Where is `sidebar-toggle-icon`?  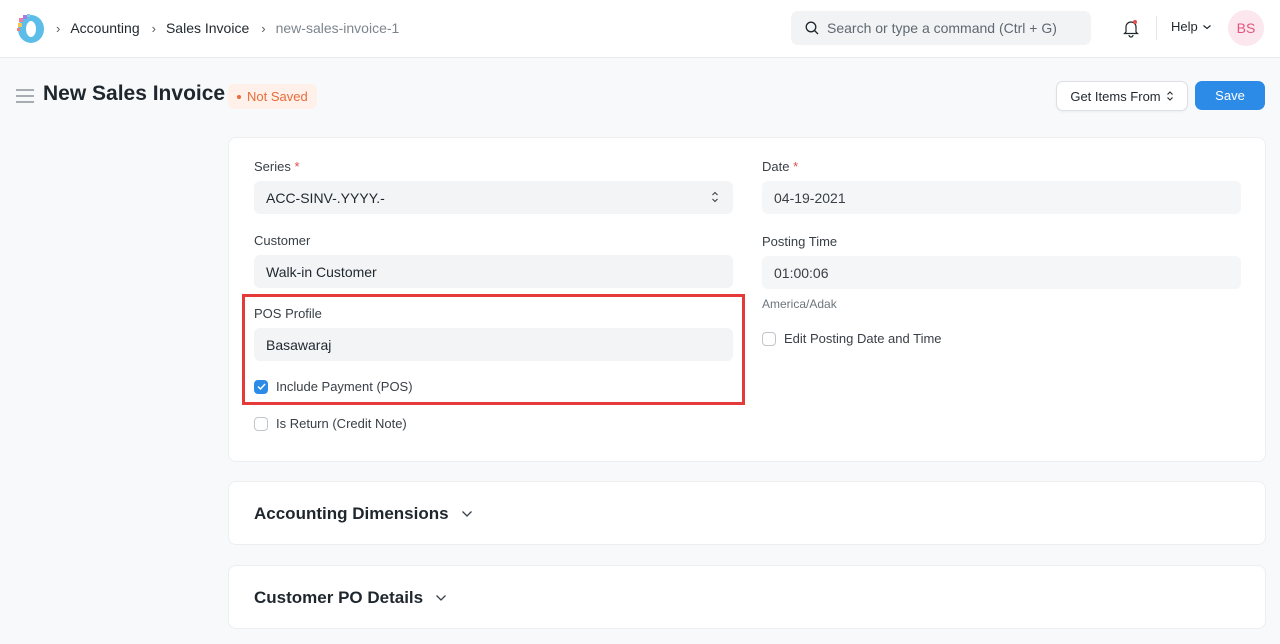 sidebar-toggle-icon is located at coordinates (25, 96).